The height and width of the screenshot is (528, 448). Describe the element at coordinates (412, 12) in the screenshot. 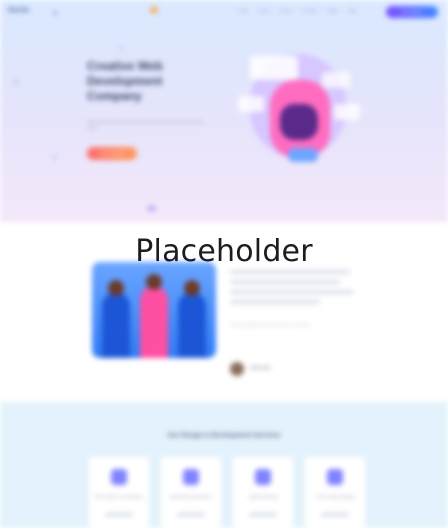

I see `nav-get-started-button: Get Started` at that location.